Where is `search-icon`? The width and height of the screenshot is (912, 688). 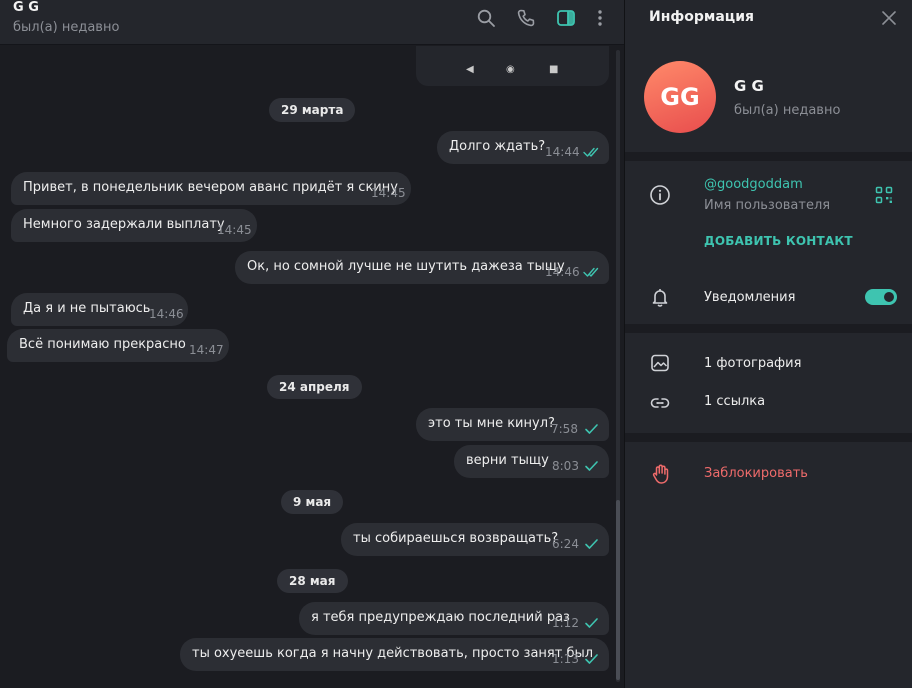
search-icon is located at coordinates (486, 18).